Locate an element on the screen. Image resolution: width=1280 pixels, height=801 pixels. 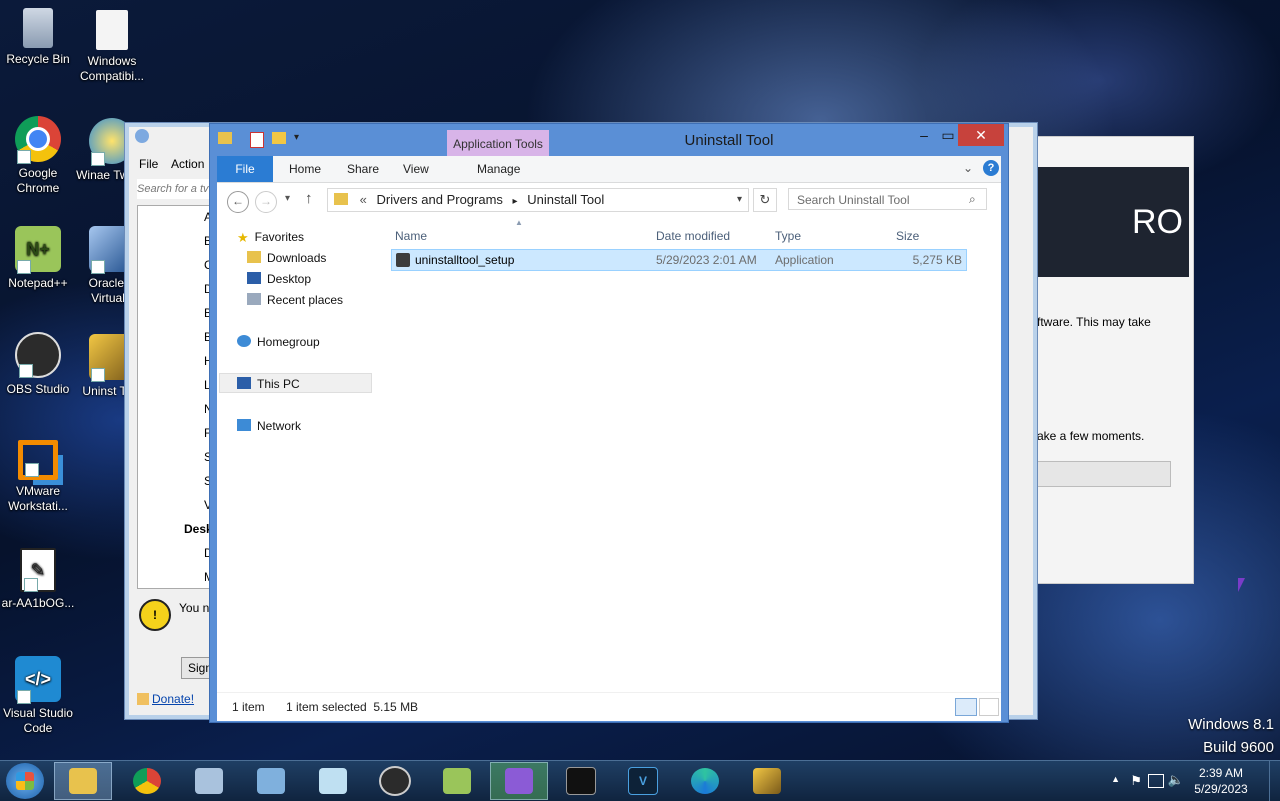
file-name: uninstalltool_setup is located at coordinates (465, 260).